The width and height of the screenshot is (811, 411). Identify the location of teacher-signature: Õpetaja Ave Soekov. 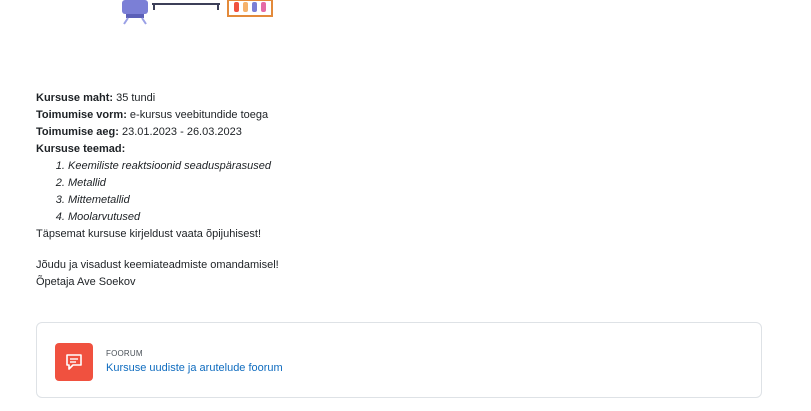
(86, 282).